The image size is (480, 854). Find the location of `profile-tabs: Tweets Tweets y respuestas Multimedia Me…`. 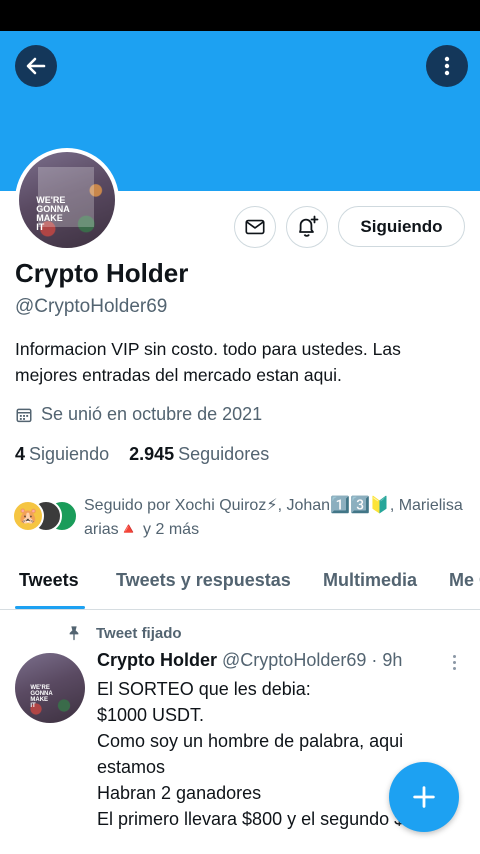

profile-tabs: Tweets Tweets y respuestas Multimedia Me… is located at coordinates (240, 585).